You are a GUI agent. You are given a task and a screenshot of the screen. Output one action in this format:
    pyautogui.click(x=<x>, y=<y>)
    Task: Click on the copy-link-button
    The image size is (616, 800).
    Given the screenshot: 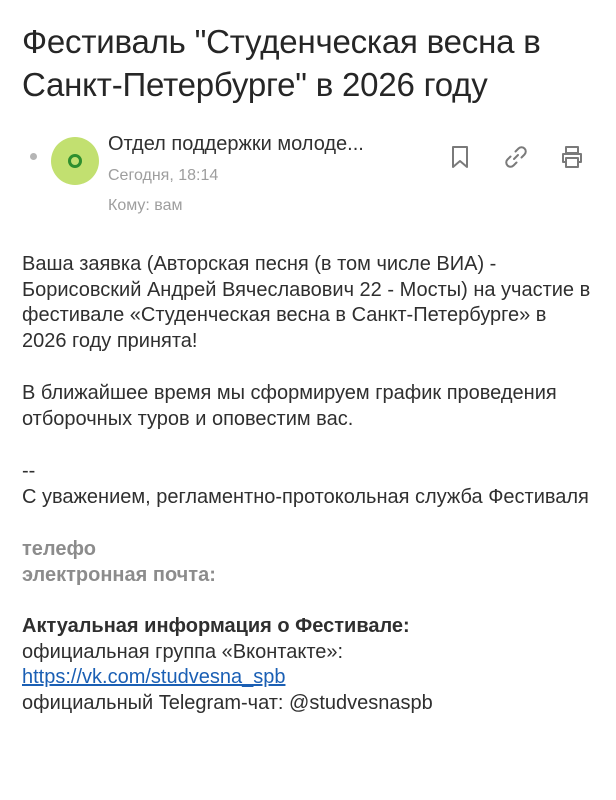 What is the action you would take?
    pyautogui.click(x=516, y=157)
    